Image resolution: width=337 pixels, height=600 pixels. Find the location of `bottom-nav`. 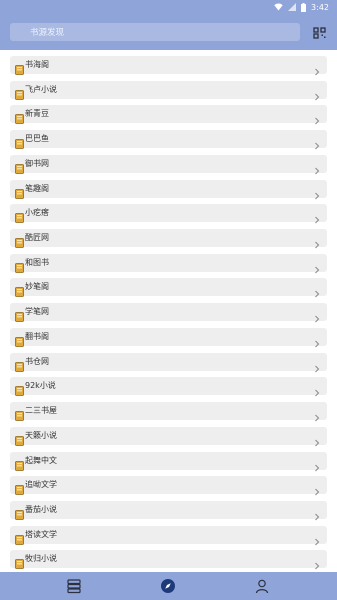

bottom-nav is located at coordinates (168, 586).